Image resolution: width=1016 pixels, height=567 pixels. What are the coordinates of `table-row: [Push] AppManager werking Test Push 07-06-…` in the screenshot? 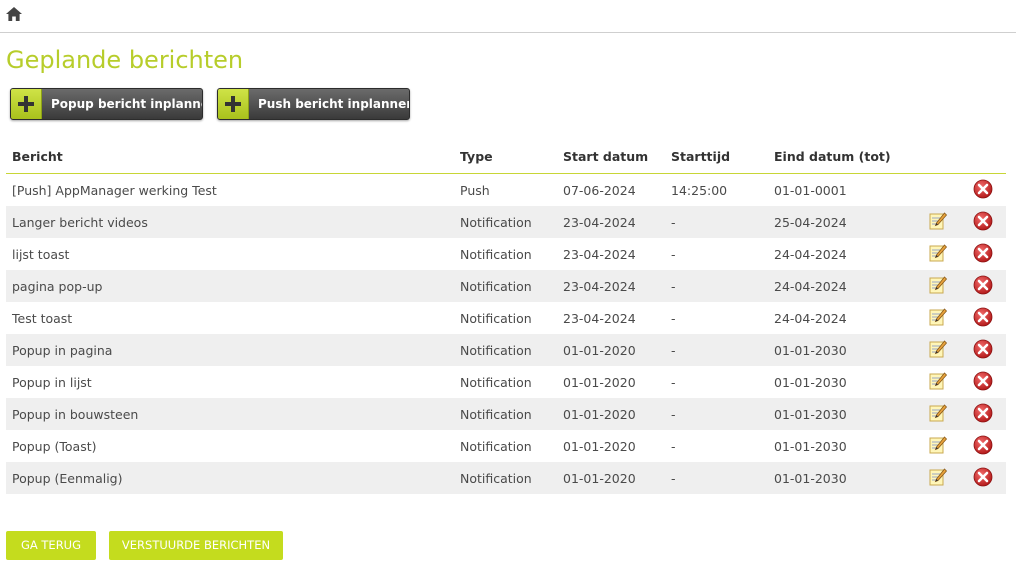 It's located at (506, 190).